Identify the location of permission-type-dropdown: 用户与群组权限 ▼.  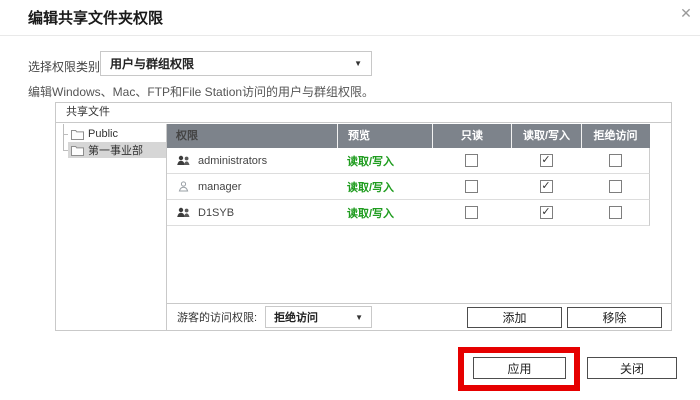
(236, 63).